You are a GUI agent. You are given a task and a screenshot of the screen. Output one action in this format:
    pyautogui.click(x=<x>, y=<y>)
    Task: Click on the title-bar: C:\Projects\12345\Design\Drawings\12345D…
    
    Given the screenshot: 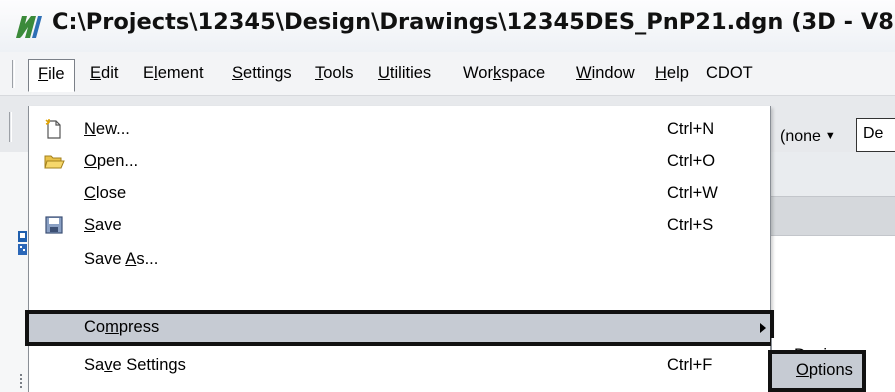 What is the action you would take?
    pyautogui.click(x=447, y=26)
    